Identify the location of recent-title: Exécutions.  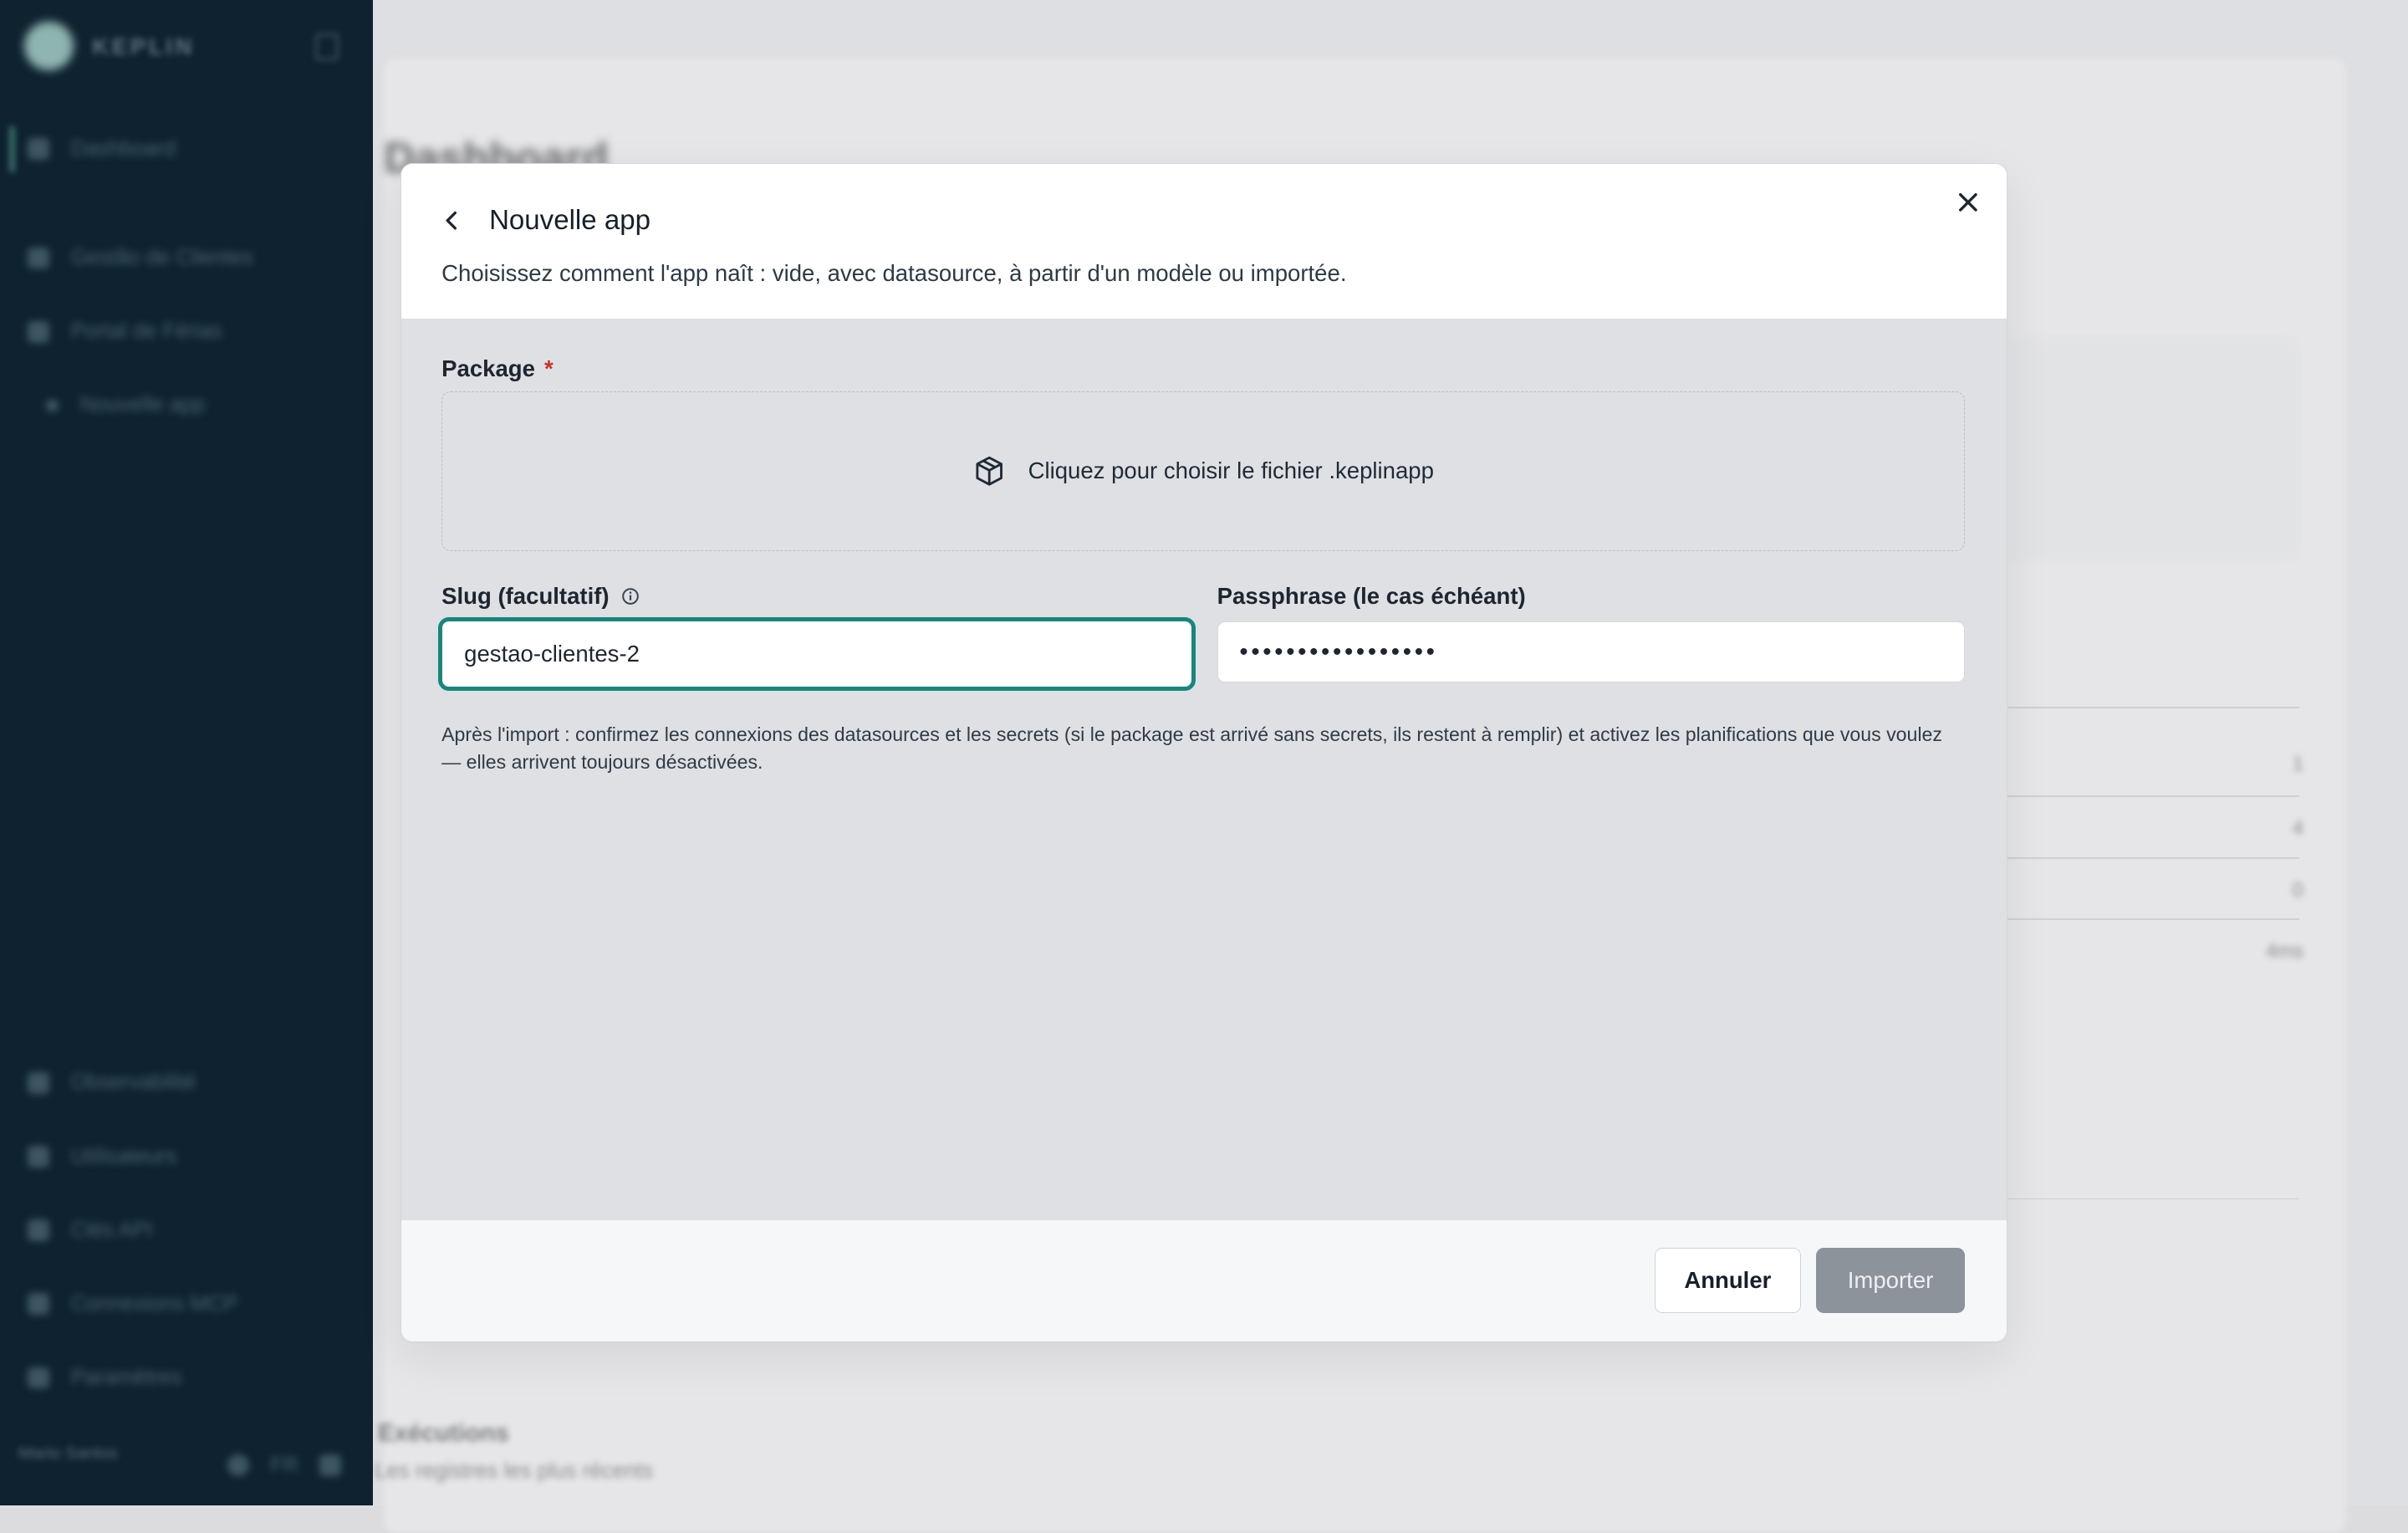
(443, 1433).